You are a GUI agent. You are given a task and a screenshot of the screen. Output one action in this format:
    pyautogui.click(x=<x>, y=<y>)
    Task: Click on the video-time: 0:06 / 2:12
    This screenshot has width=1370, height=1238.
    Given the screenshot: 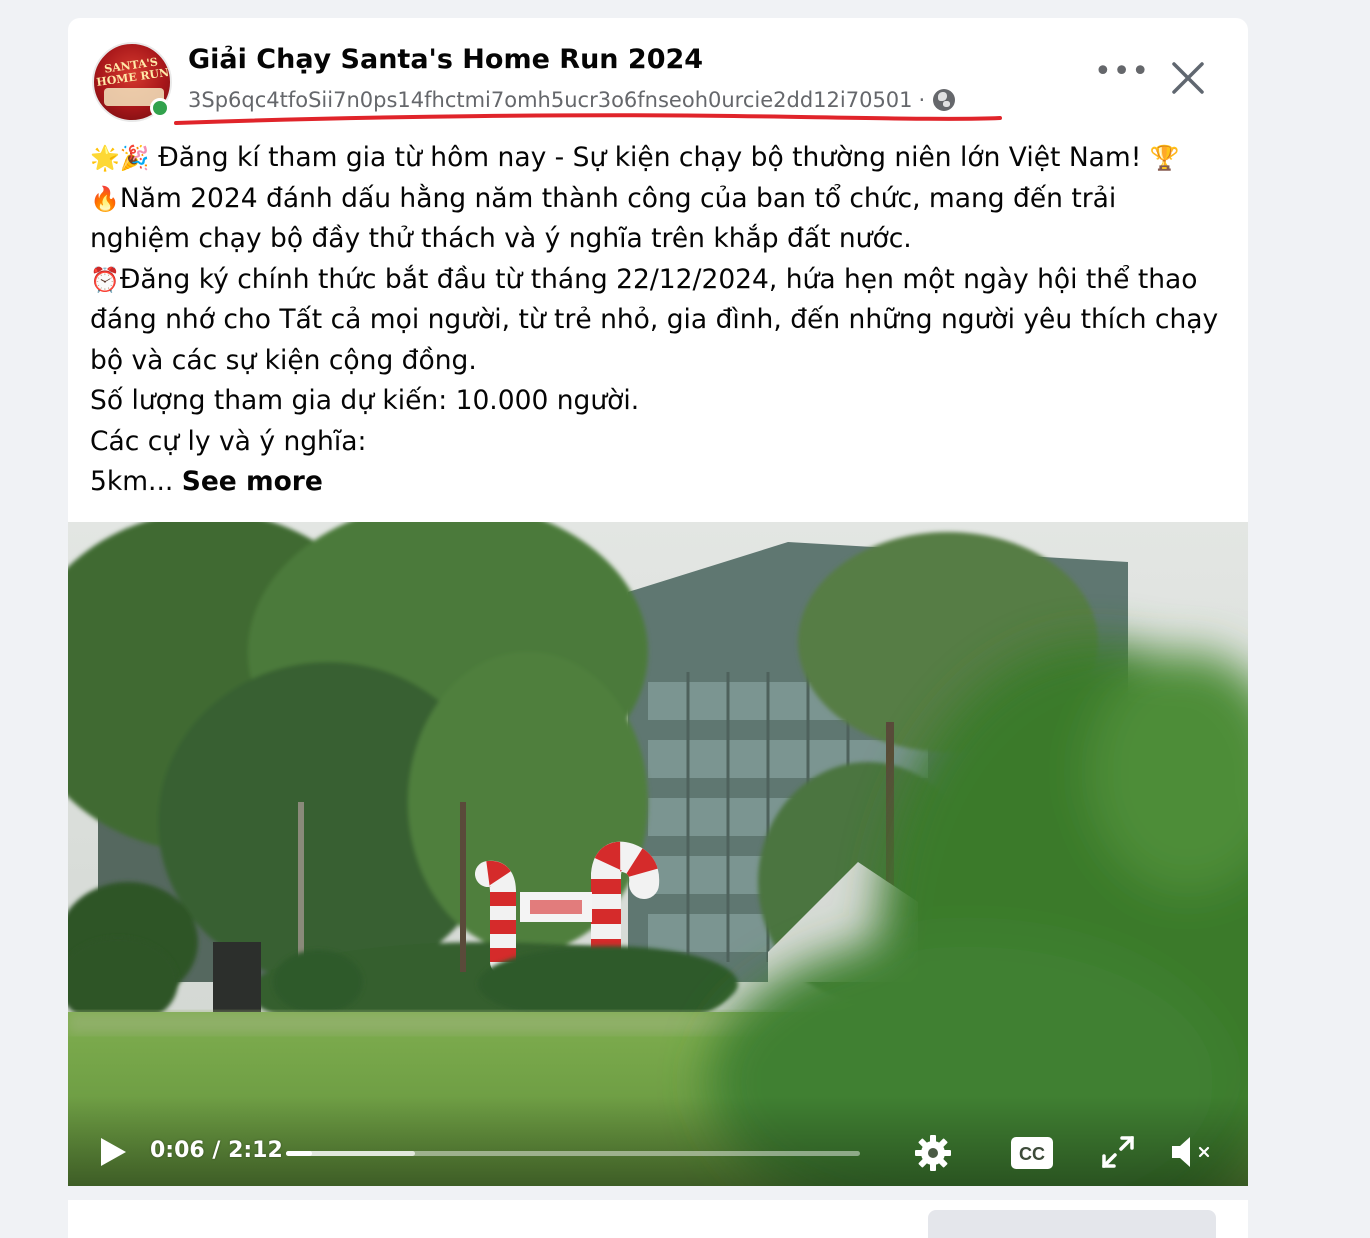 What is the action you would take?
    pyautogui.click(x=216, y=1150)
    